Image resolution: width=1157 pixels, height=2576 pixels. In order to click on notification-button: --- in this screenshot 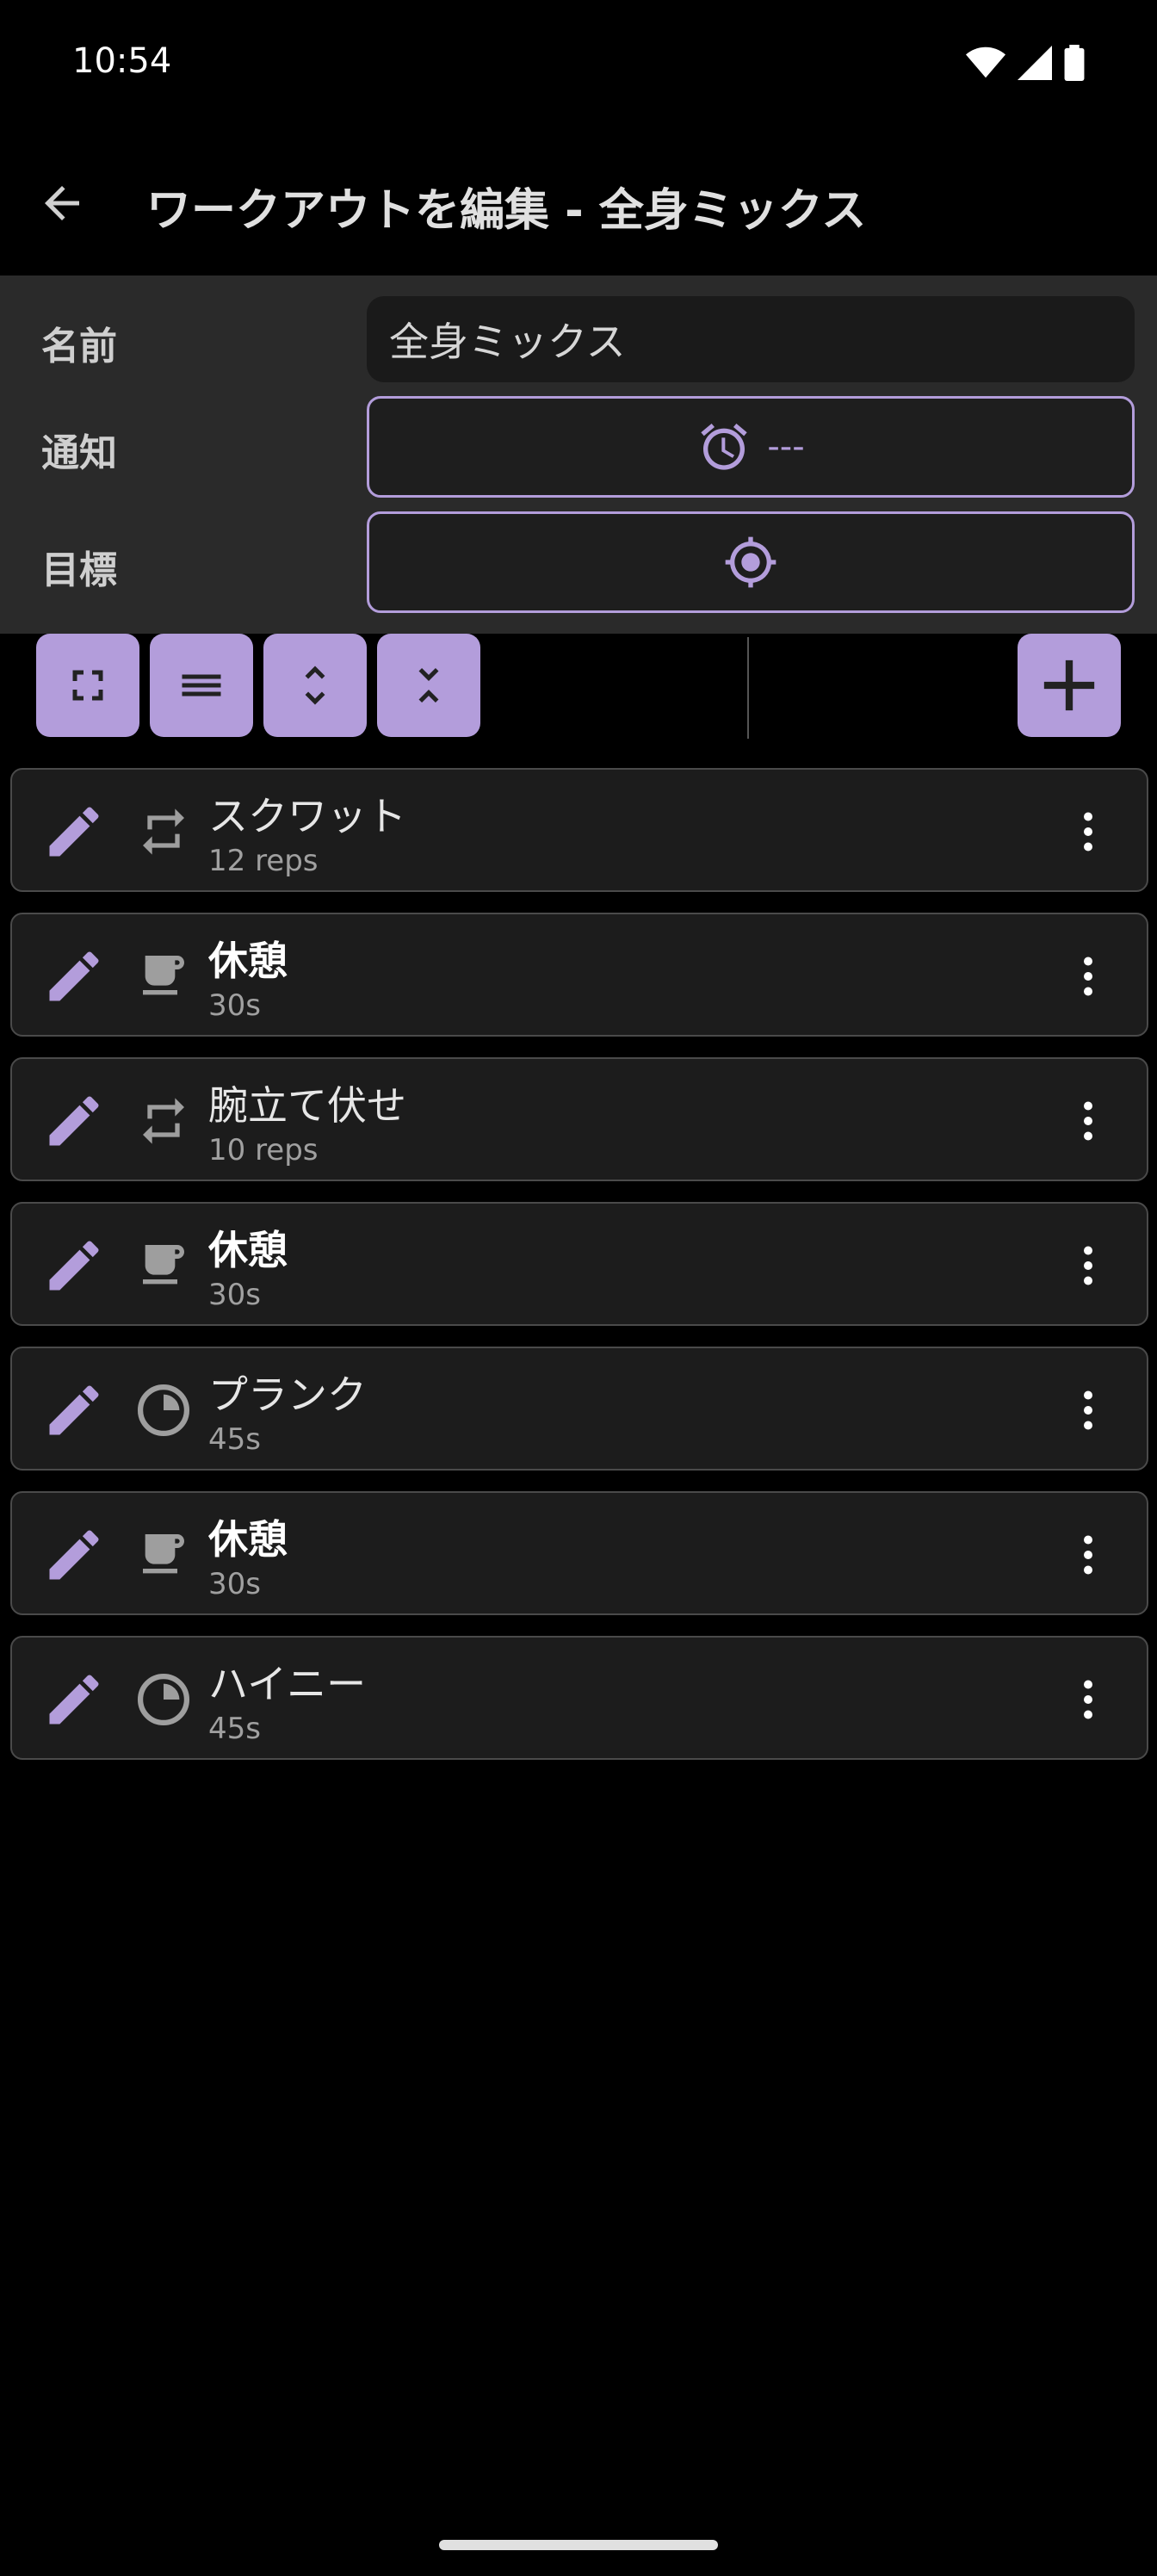, I will do `click(751, 447)`.